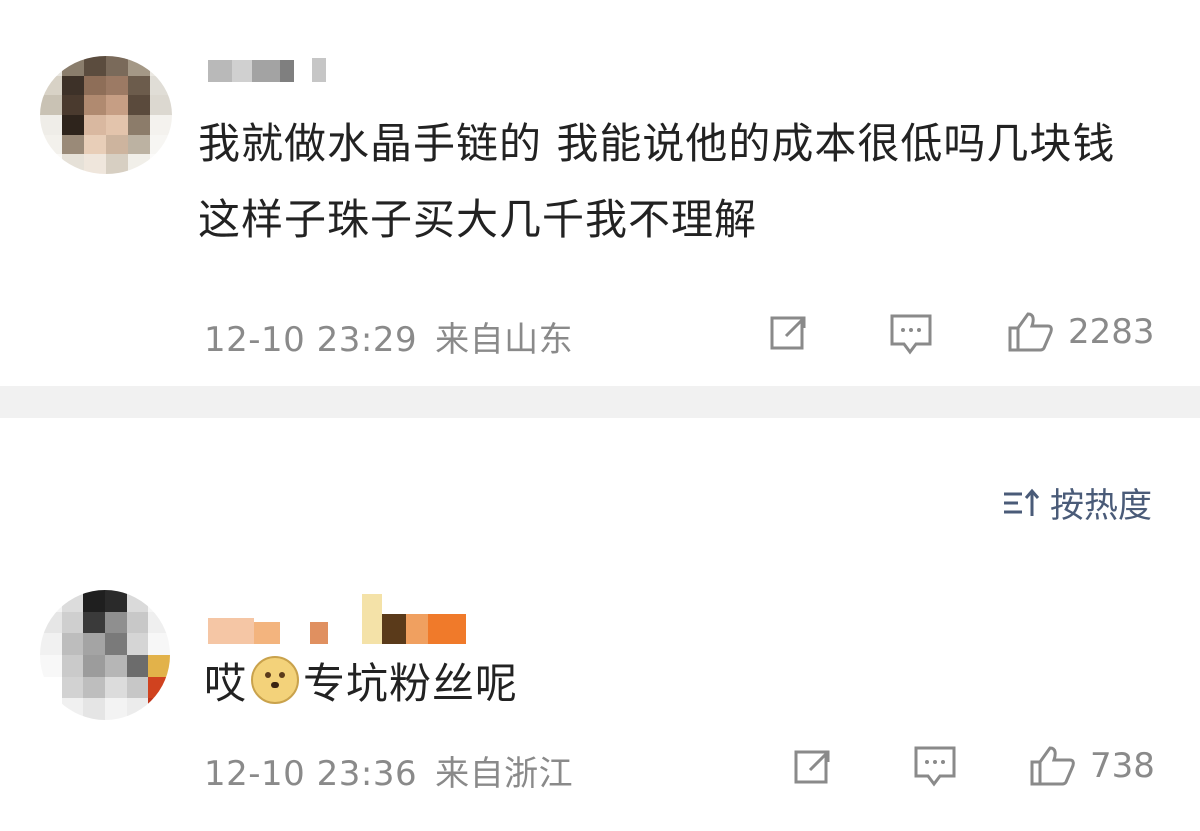 The image size is (1200, 831). Describe the element at coordinates (311, 774) in the screenshot. I see `timestamp: 12-10 23:36` at that location.